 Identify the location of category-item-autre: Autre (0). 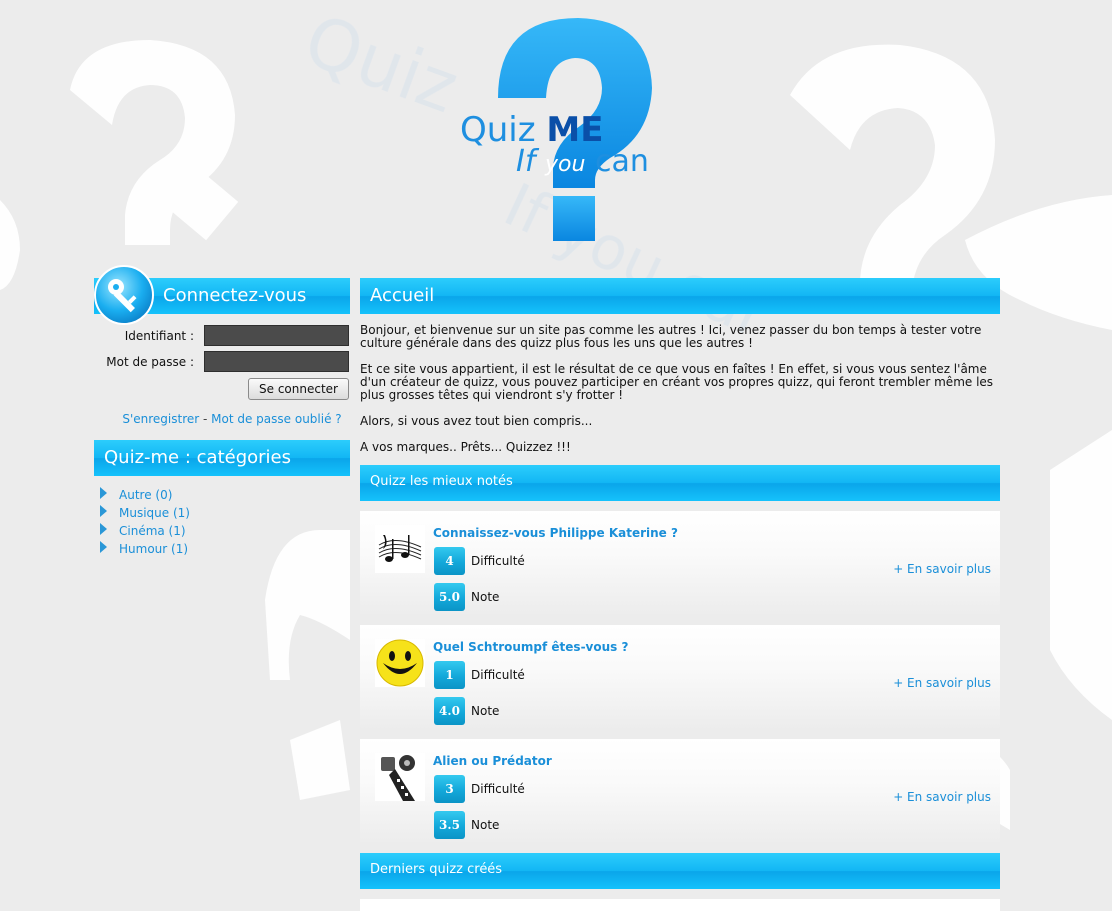
(225, 495).